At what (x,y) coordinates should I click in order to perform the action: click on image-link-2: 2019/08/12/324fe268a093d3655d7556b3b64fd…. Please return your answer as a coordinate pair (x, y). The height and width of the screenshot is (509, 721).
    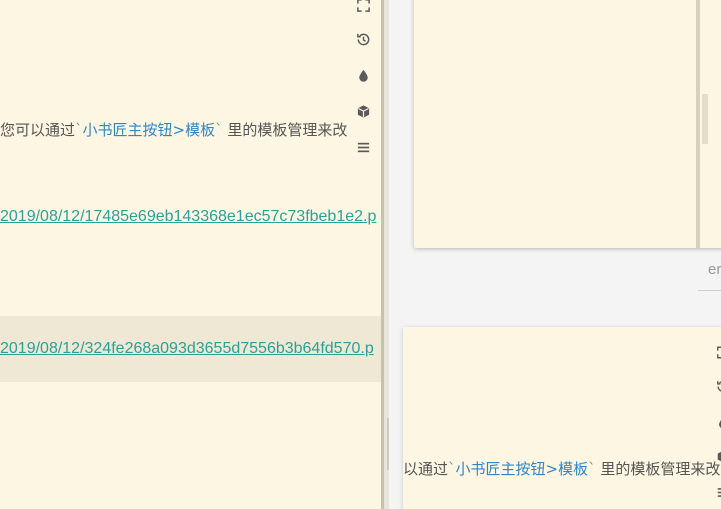
    Looking at the image, I should click on (187, 348).